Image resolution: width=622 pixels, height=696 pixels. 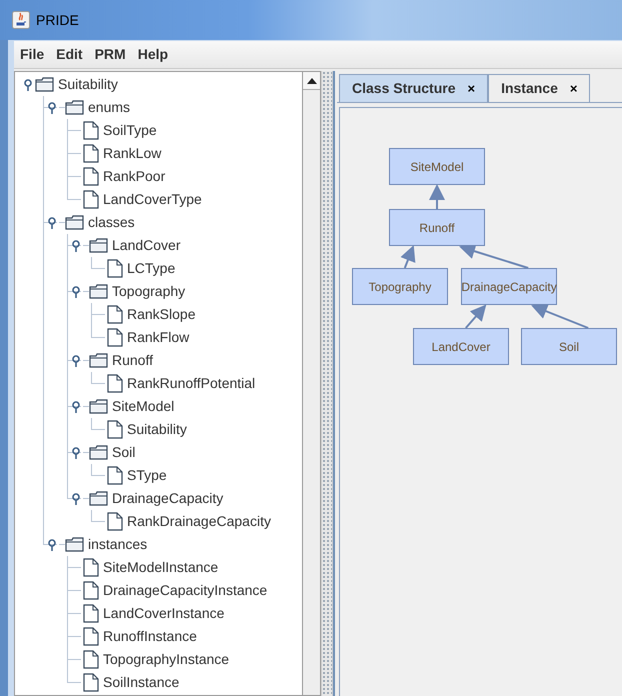 What do you see at coordinates (118, 544) in the screenshot?
I see `tree-item: instances` at bounding box center [118, 544].